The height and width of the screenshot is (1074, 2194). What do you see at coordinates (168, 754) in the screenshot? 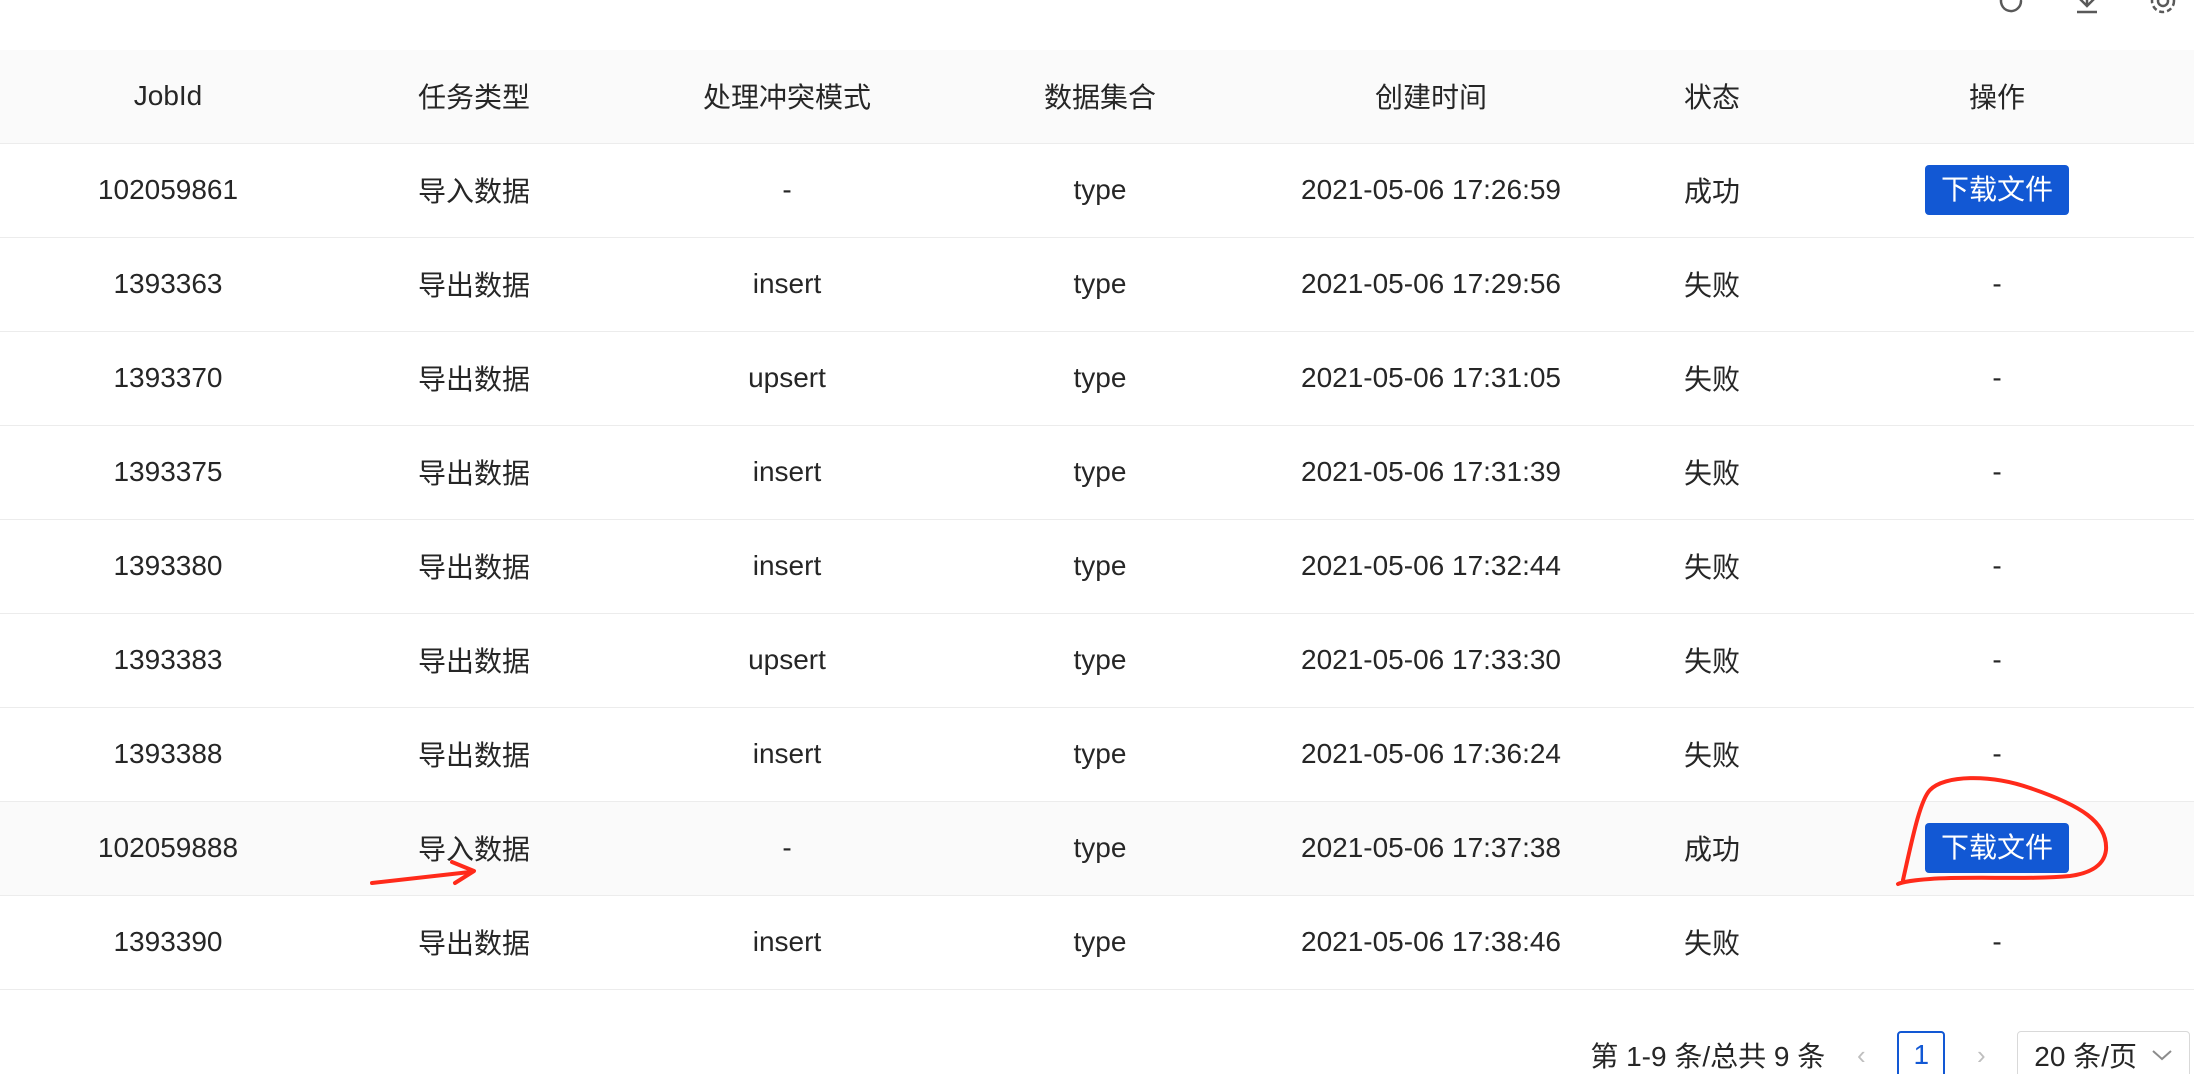
I see `cell-job-id: 1393388` at bounding box center [168, 754].